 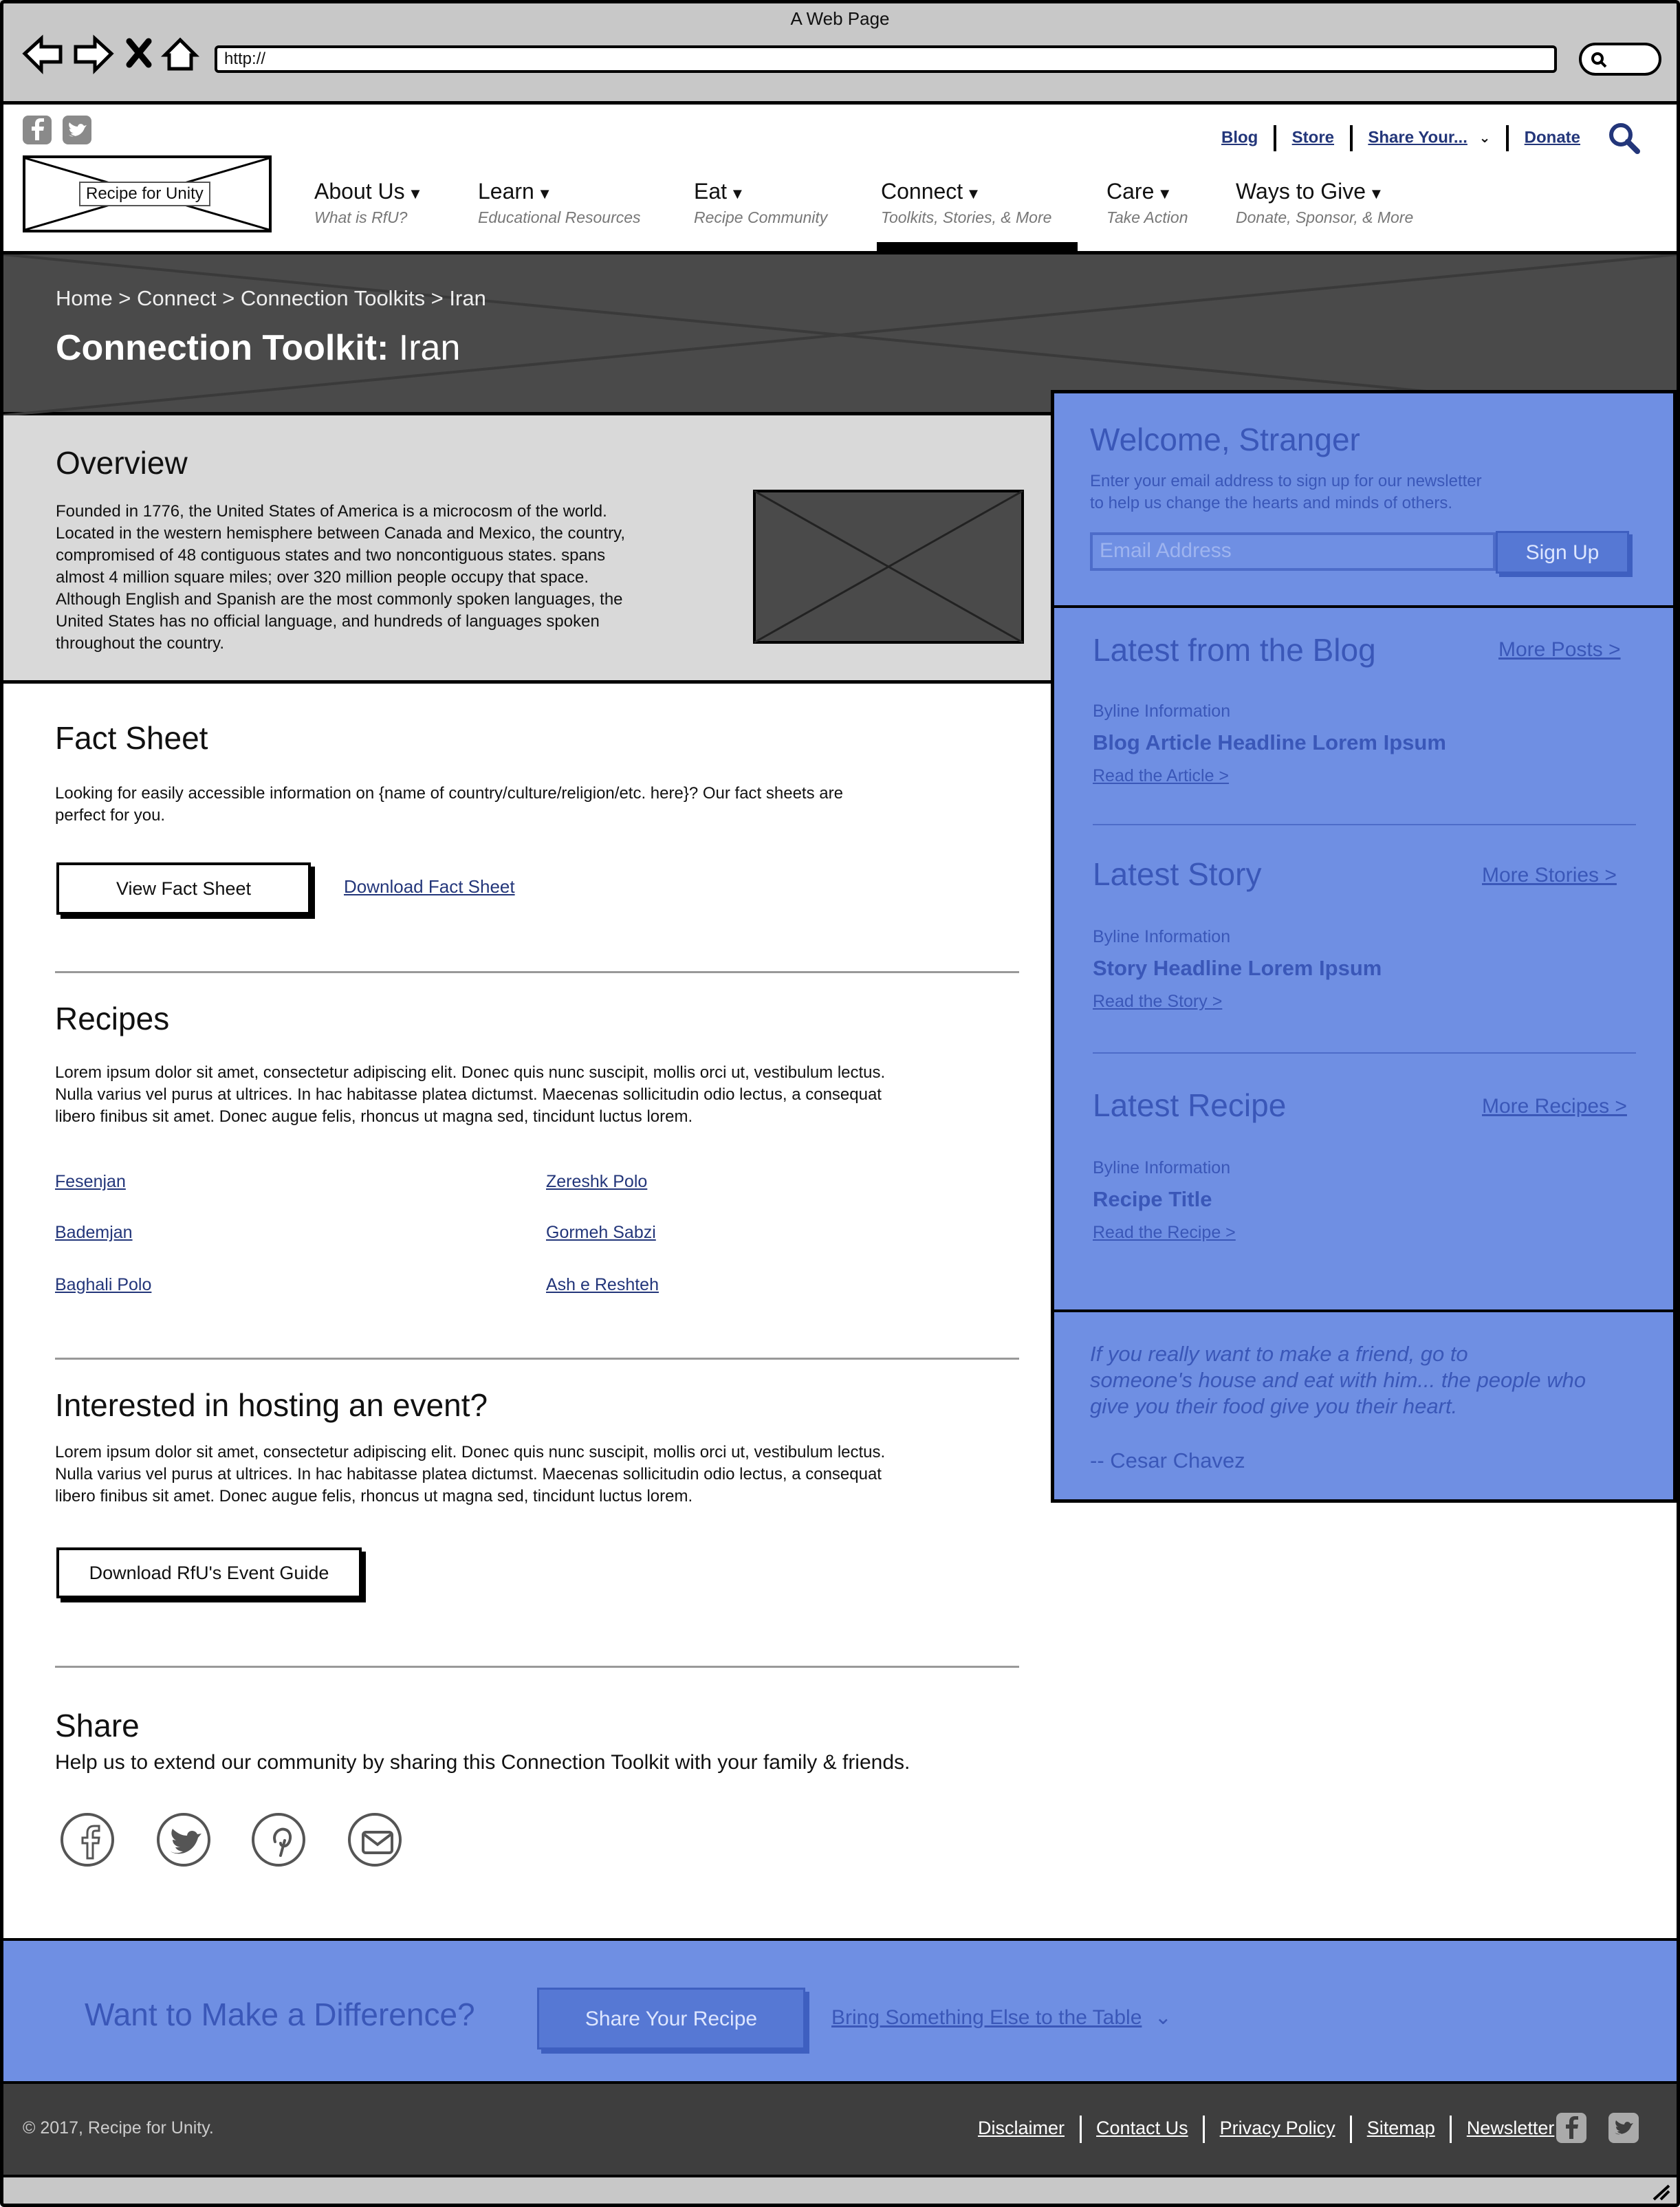 What do you see at coordinates (77, 130) in the screenshot?
I see `twitter-icon` at bounding box center [77, 130].